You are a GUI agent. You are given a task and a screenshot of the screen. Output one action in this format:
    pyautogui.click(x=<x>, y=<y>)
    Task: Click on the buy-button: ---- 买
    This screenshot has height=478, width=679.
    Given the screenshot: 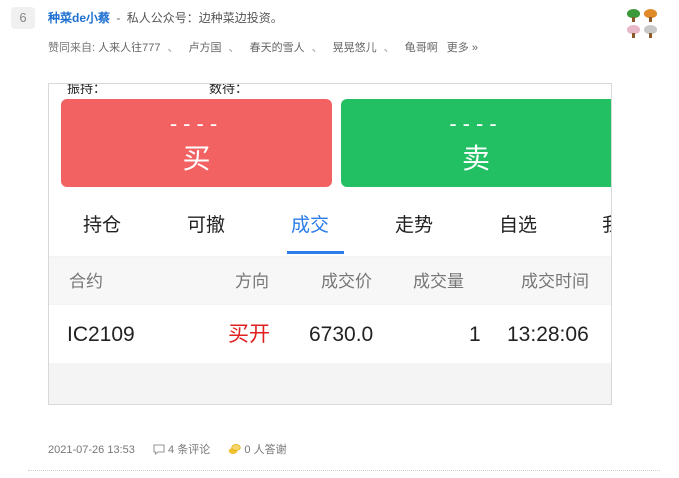 What is the action you would take?
    pyautogui.click(x=196, y=143)
    